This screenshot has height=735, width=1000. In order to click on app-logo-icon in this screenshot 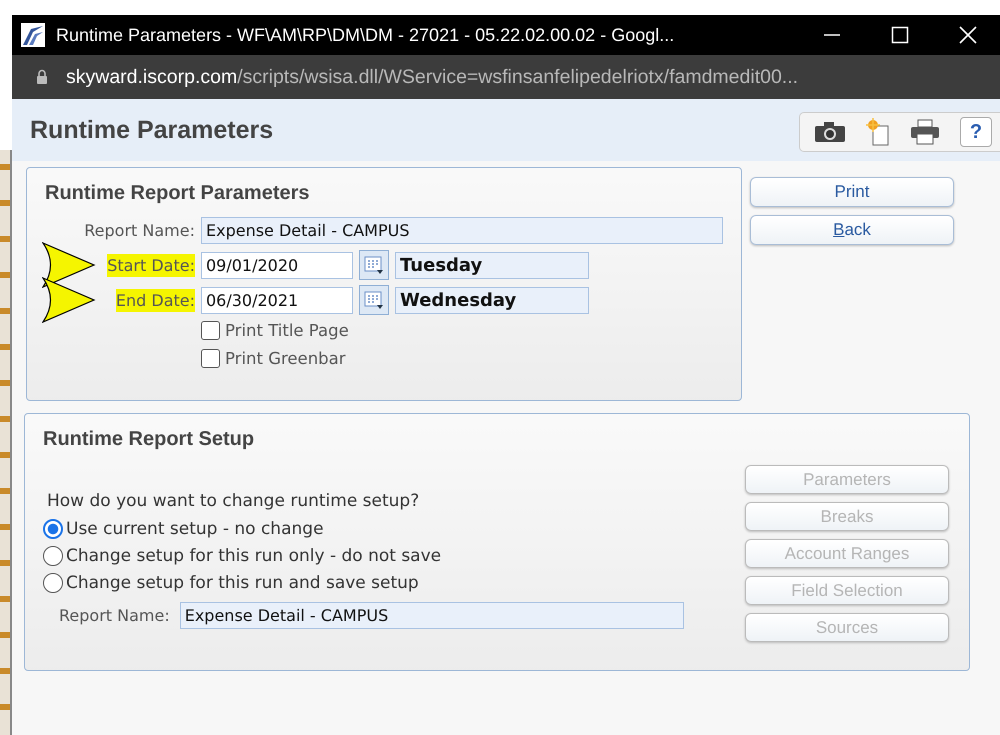, I will do `click(33, 35)`.